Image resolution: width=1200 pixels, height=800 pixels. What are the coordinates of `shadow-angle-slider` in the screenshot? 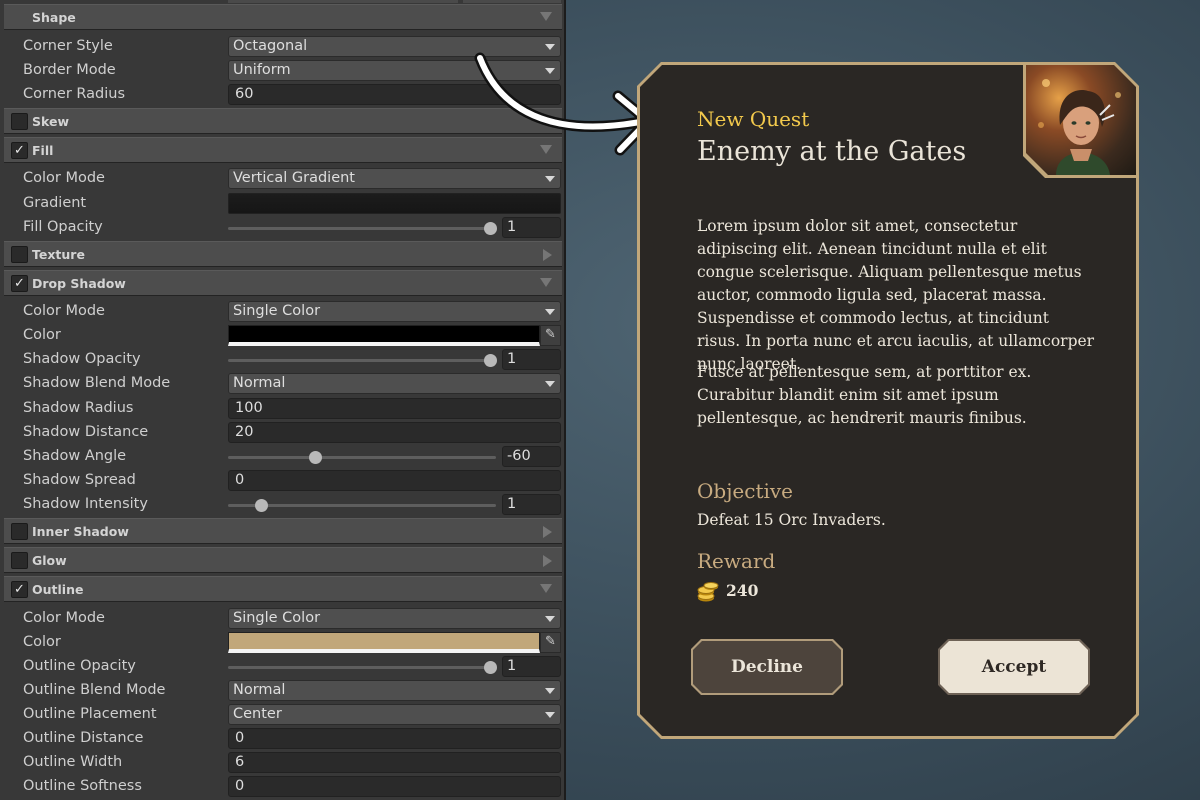 It's located at (362, 457).